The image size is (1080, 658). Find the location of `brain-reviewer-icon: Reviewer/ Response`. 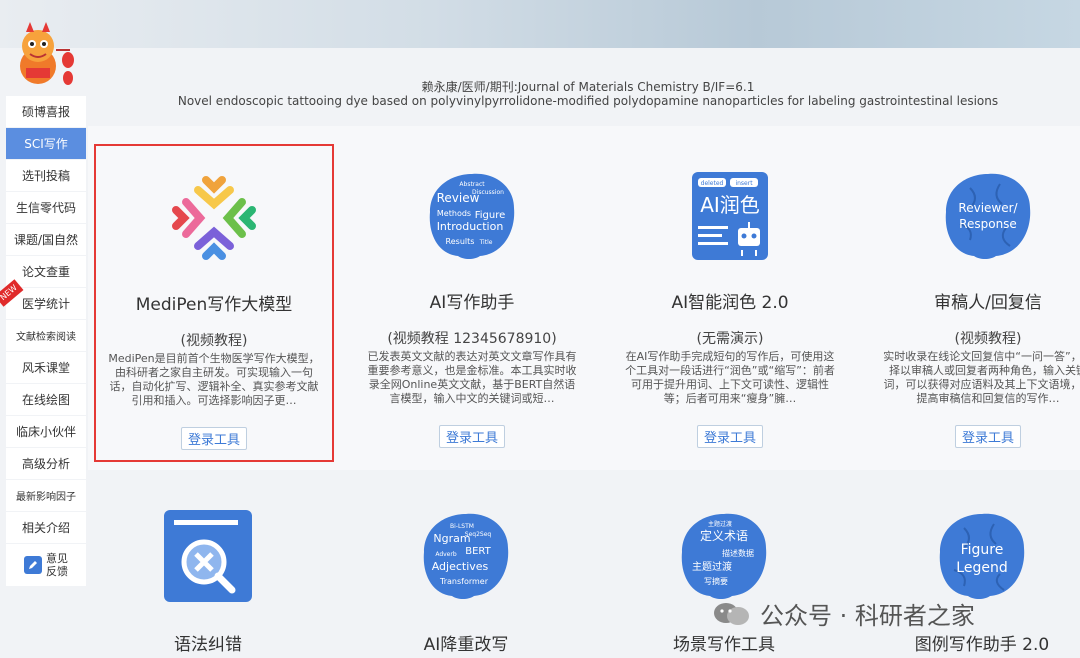

brain-reviewer-icon: Reviewer/ Response is located at coordinates (988, 216).